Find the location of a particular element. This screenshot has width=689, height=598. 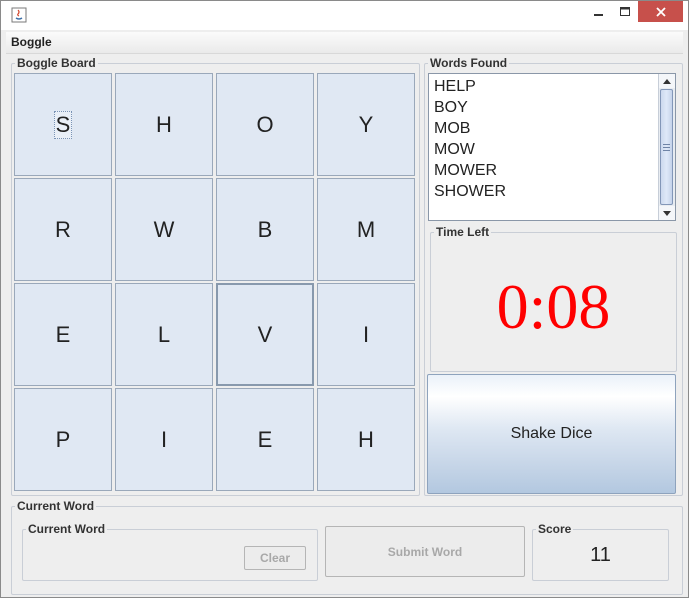

board-cell-2: H is located at coordinates (164, 124).